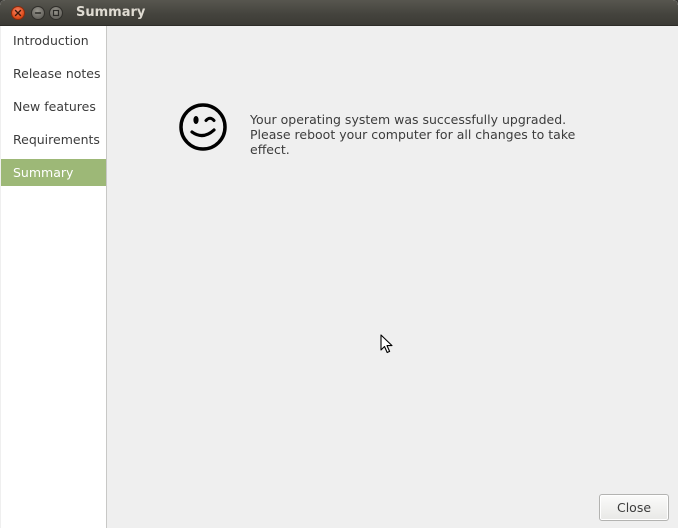 This screenshot has width=678, height=528. What do you see at coordinates (53, 73) in the screenshot?
I see `sidebar-item-release-notes: Release notes` at bounding box center [53, 73].